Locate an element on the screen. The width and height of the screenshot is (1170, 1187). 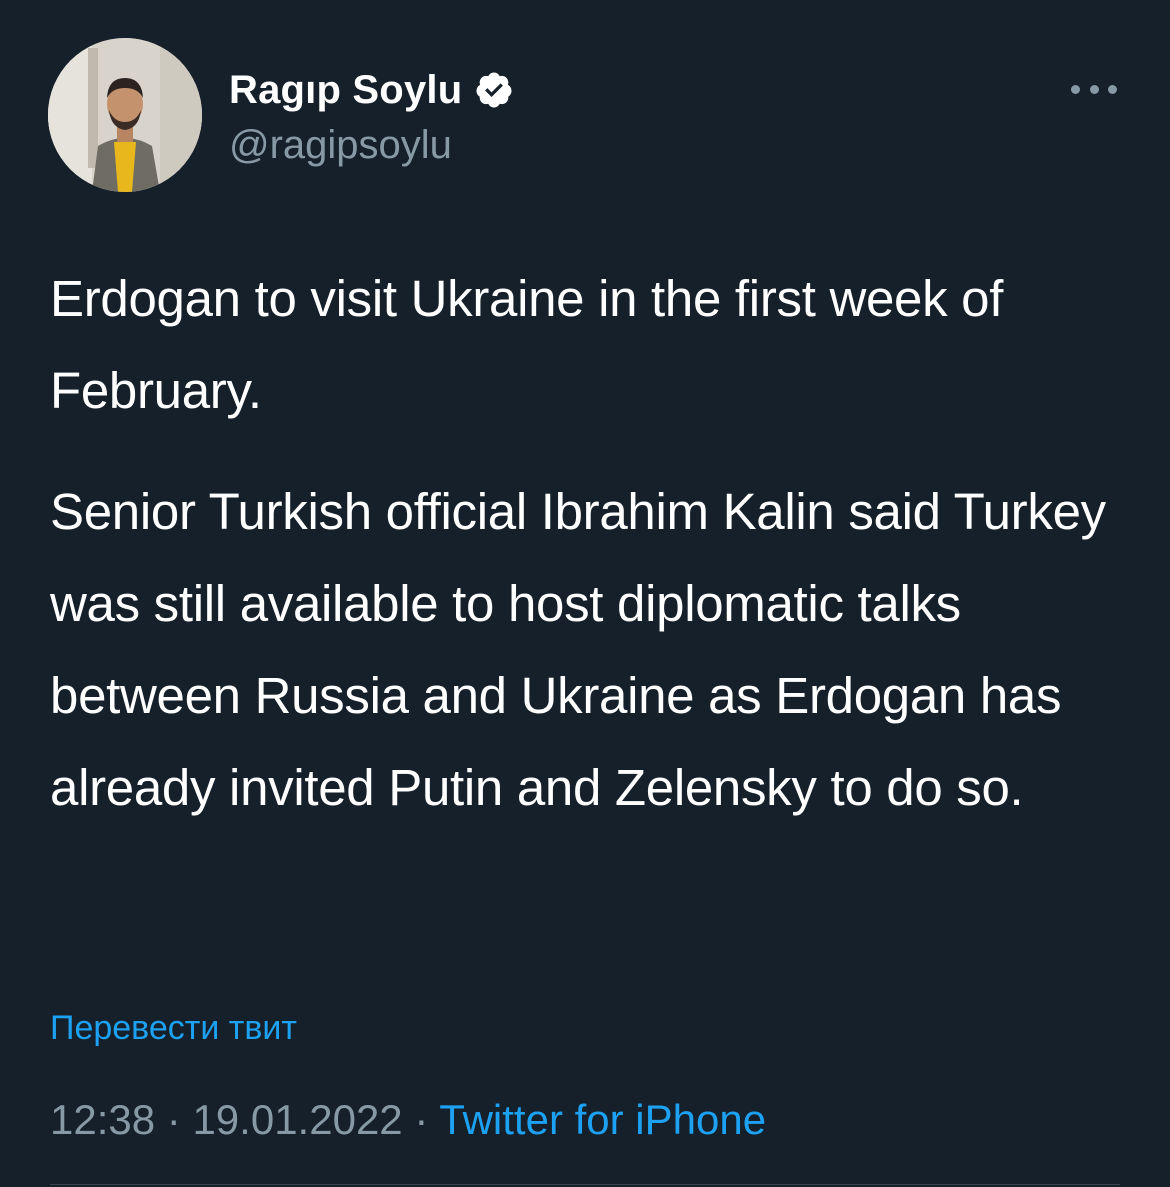
more-horizontal-icon is located at coordinates (1094, 89).